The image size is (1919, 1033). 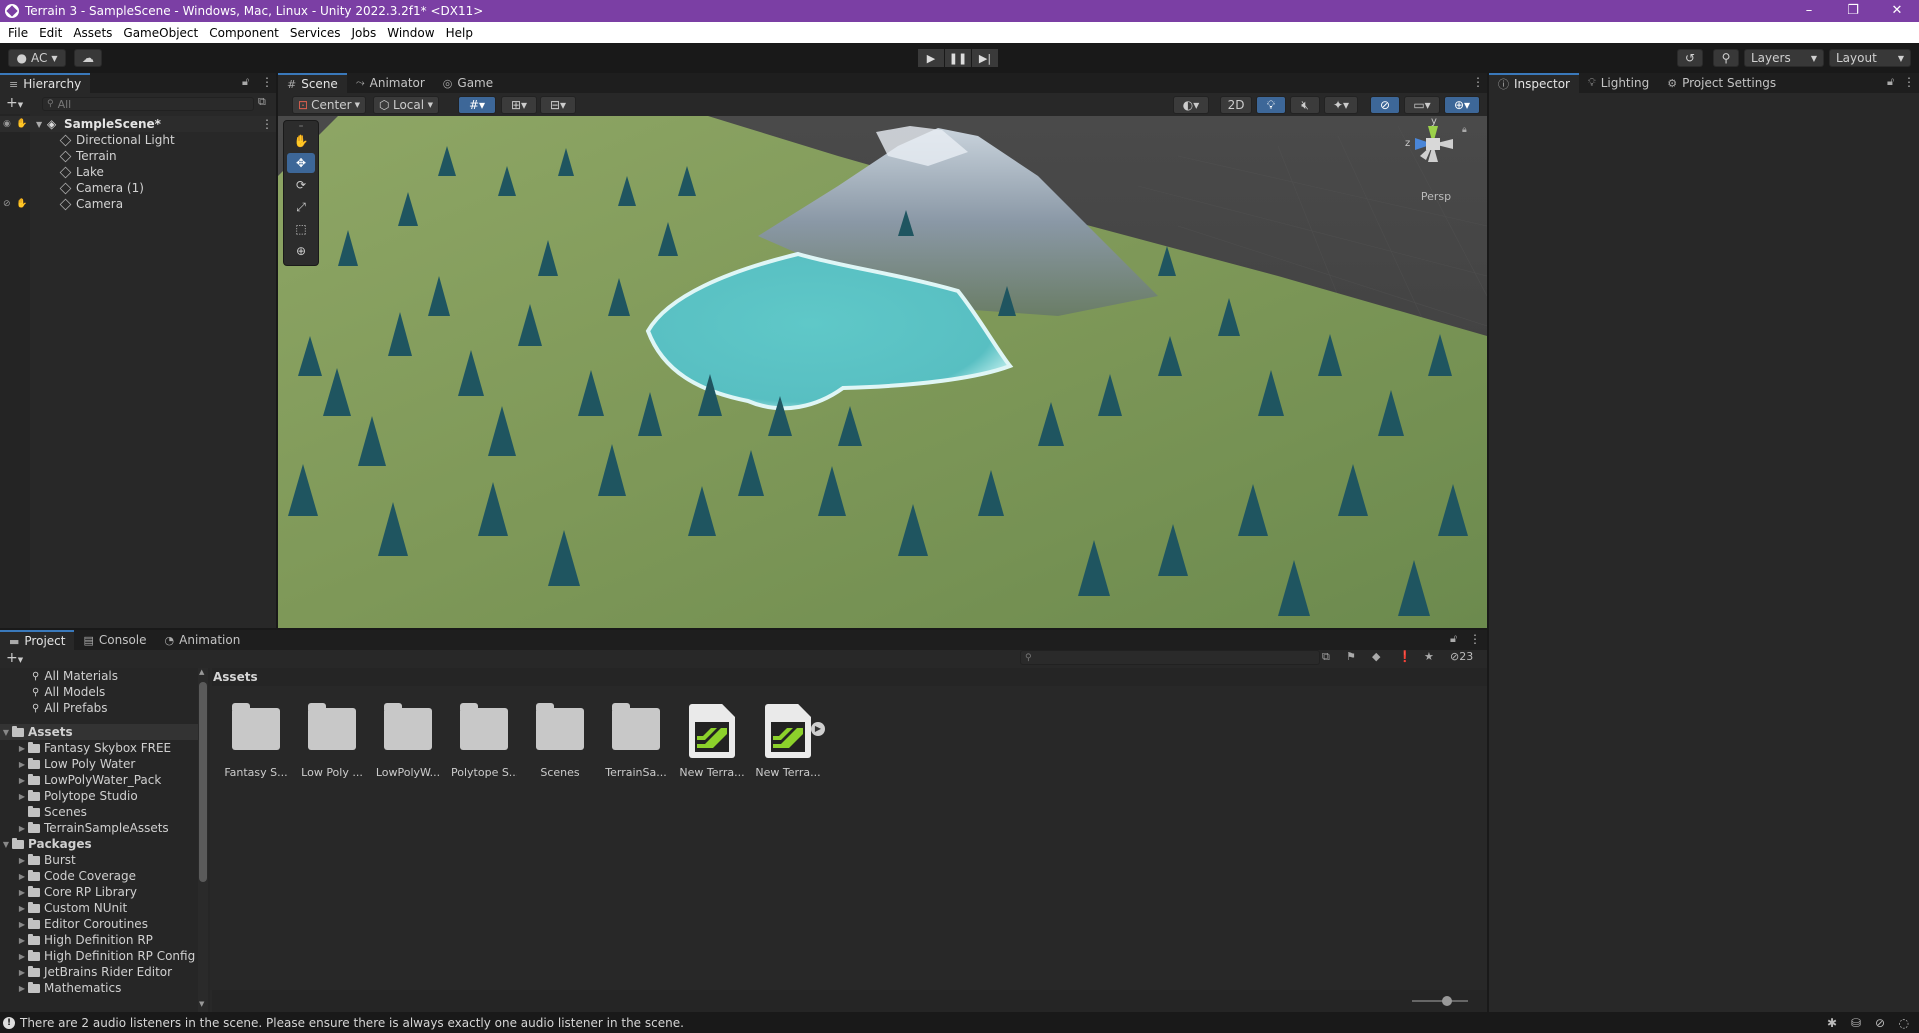 I want to click on tree-package: ▶ Editor Coroutines, so click(x=82, y=924).